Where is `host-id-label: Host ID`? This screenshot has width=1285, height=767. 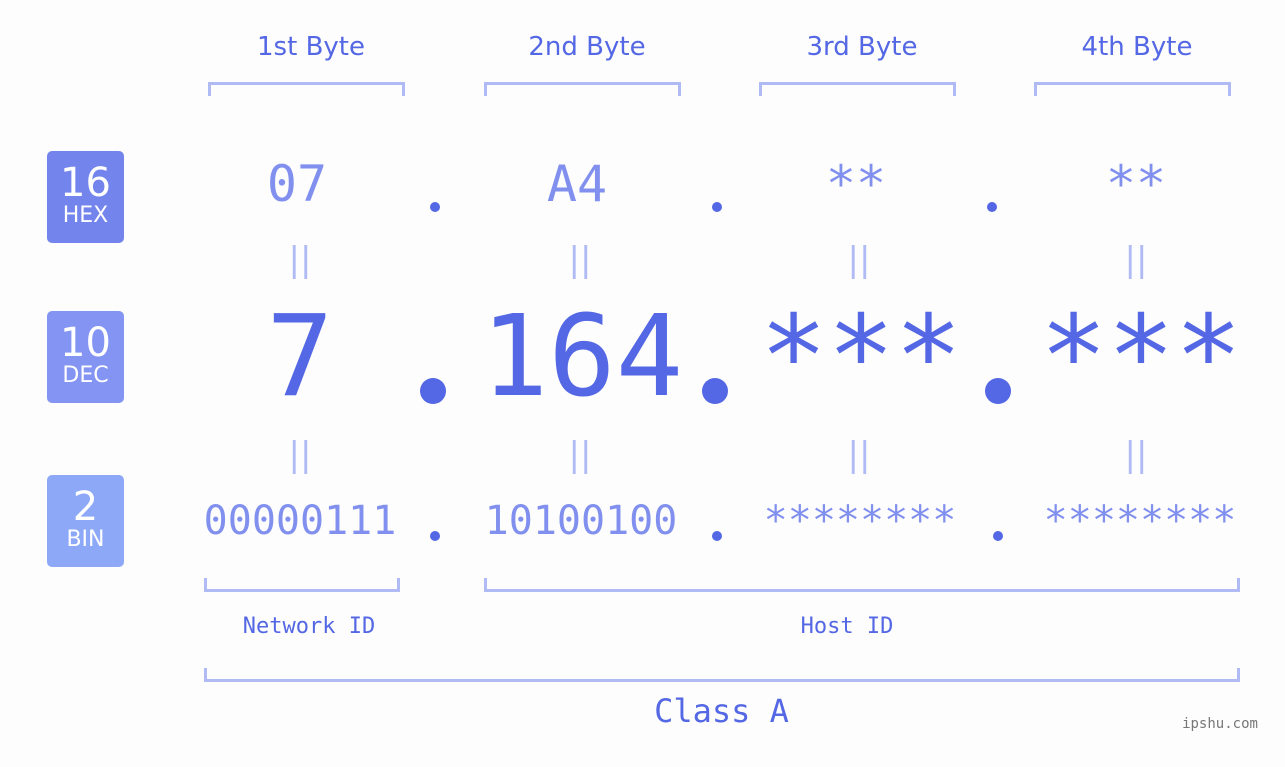 host-id-label: Host ID is located at coordinates (847, 626).